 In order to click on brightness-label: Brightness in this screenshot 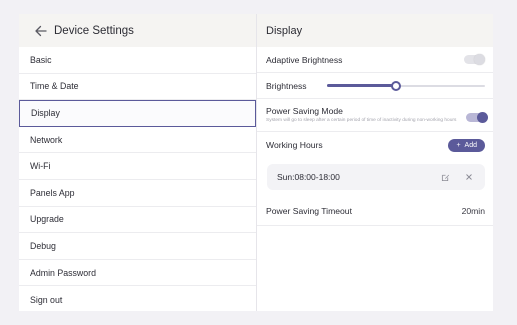, I will do `click(286, 85)`.